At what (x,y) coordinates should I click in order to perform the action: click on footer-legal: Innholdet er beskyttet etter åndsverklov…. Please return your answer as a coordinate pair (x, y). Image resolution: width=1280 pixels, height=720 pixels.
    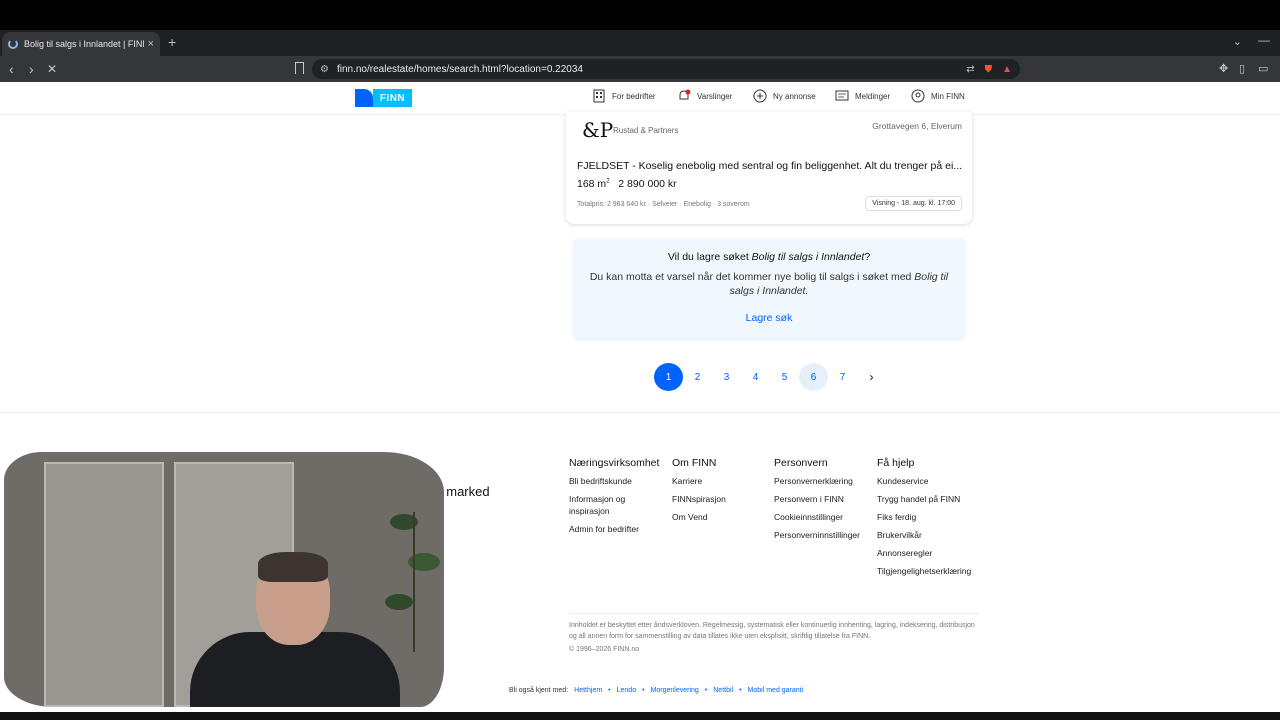
    Looking at the image, I should click on (774, 627).